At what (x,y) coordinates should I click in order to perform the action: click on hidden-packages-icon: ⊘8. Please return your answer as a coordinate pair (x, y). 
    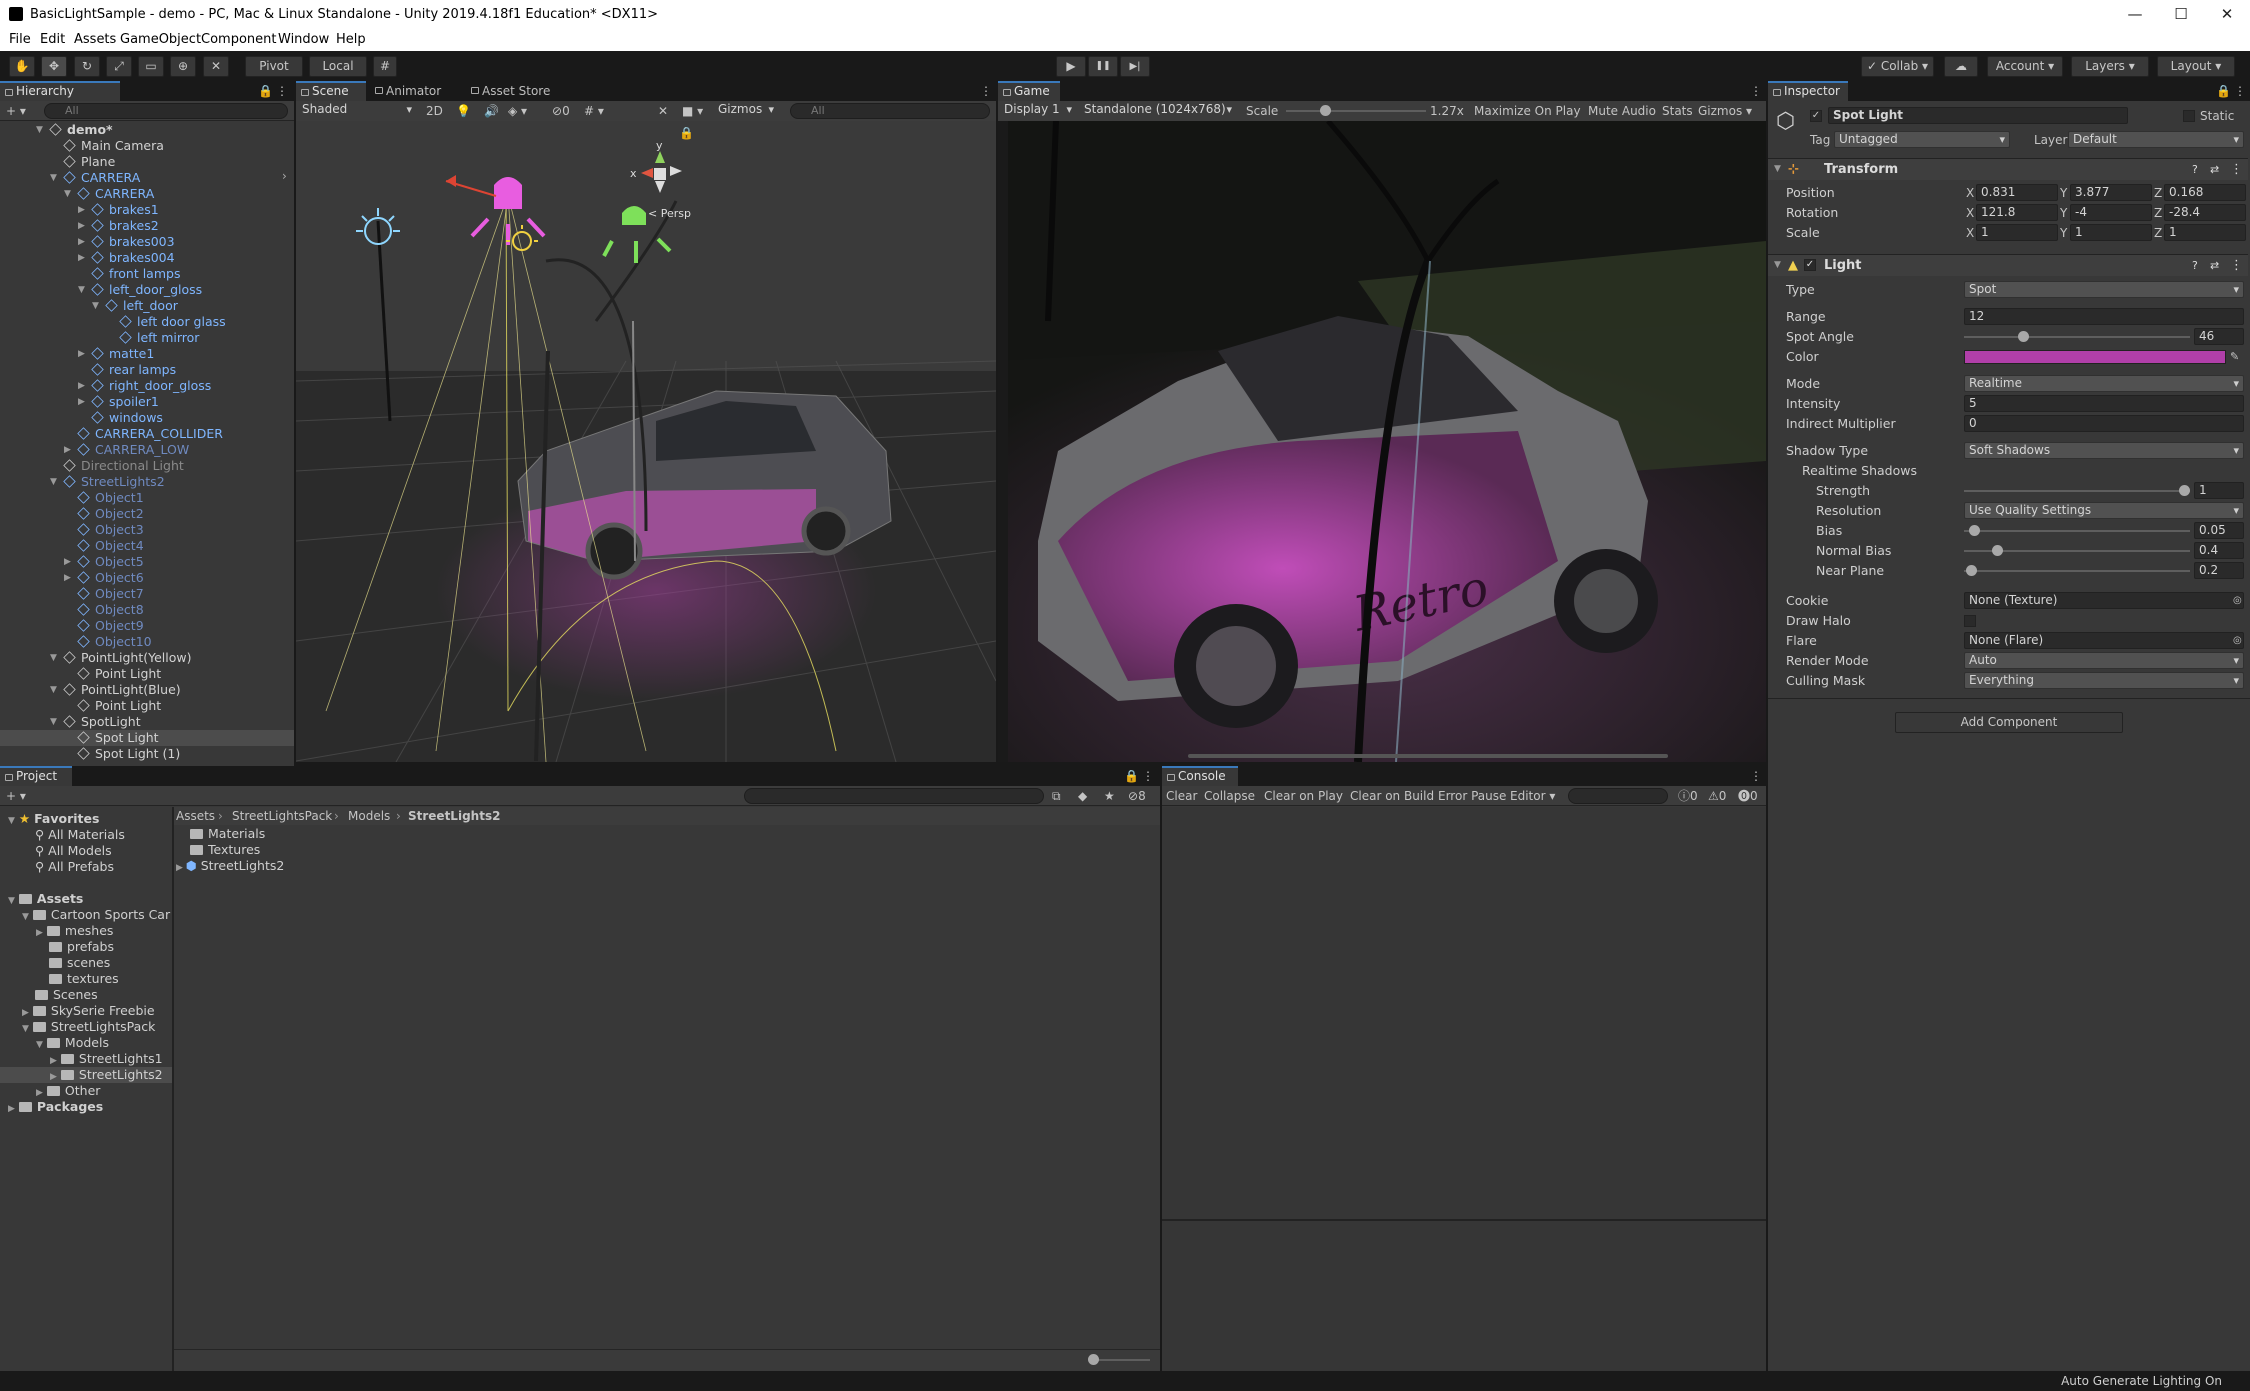
    Looking at the image, I should click on (1137, 796).